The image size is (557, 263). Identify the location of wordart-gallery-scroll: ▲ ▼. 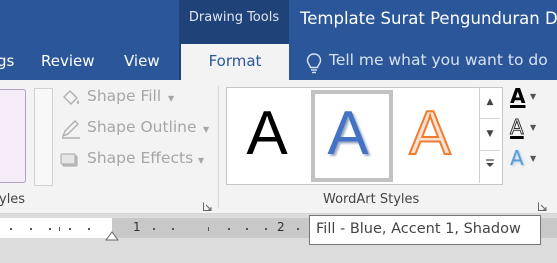
(489, 135).